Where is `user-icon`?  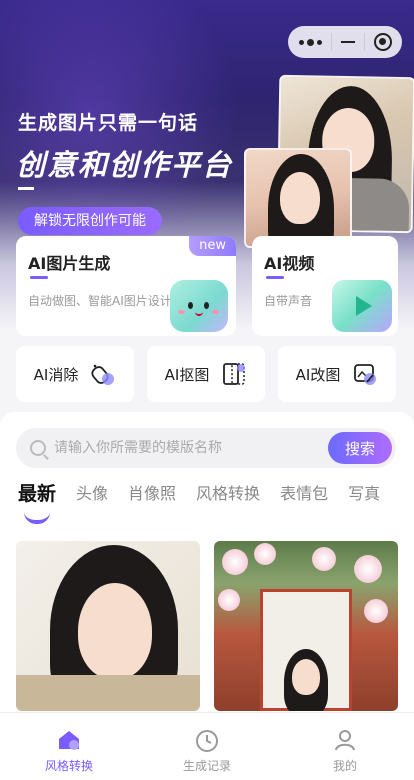
user-icon is located at coordinates (345, 740).